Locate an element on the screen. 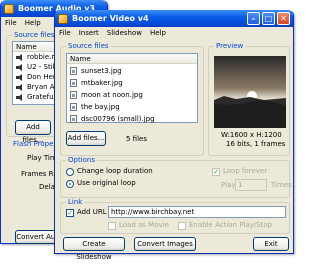 The height and width of the screenshot is (264, 320). preview-info: 16 bits, 1 frames is located at coordinates (256, 144).